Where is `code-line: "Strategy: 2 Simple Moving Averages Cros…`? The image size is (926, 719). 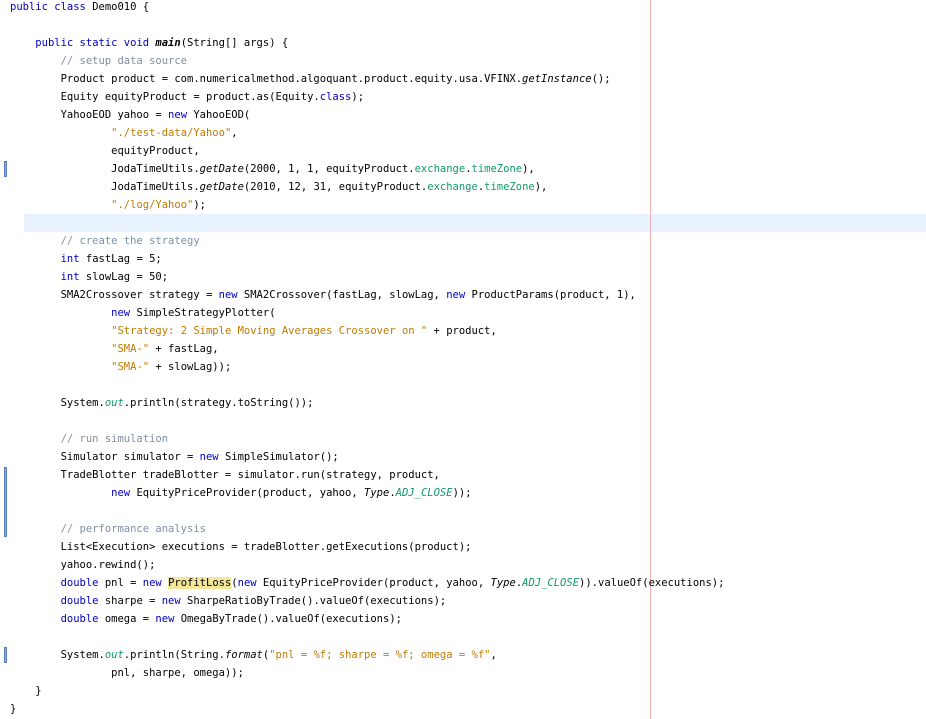 code-line: "Strategy: 2 Simple Moving Averages Cros… is located at coordinates (253, 331).